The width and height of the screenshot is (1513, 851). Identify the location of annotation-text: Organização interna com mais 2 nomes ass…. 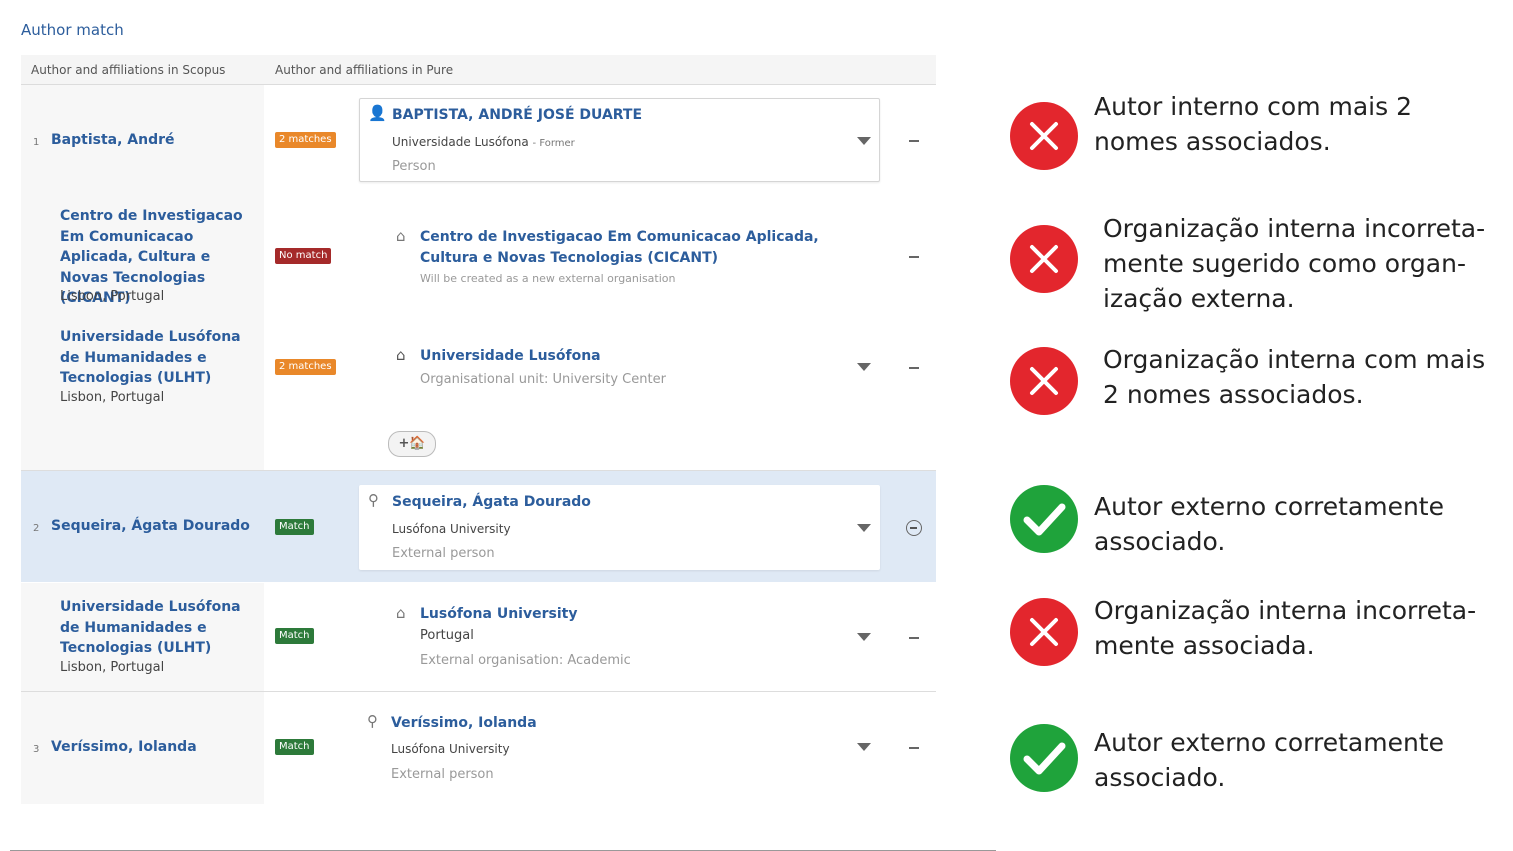
(1294, 377).